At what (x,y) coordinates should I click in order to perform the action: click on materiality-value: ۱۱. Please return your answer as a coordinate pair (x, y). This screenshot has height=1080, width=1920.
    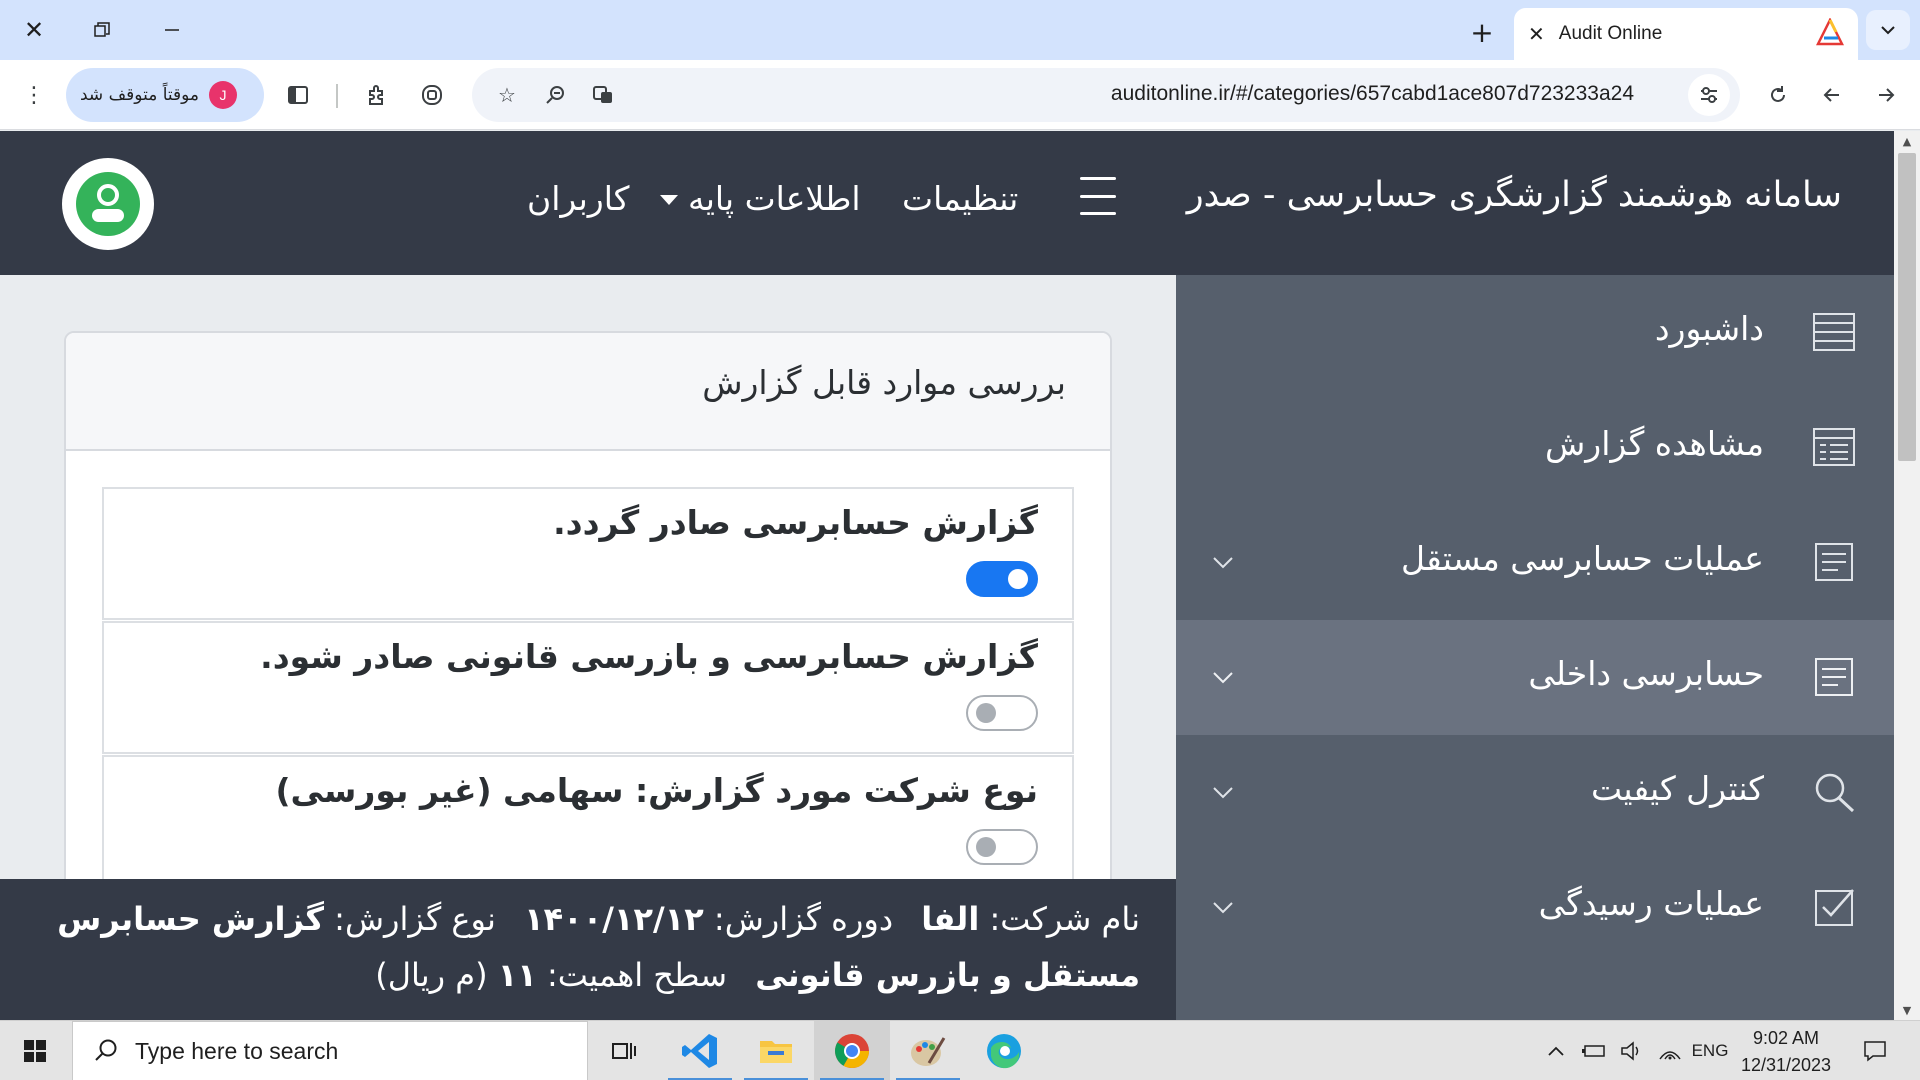
    Looking at the image, I should click on (517, 975).